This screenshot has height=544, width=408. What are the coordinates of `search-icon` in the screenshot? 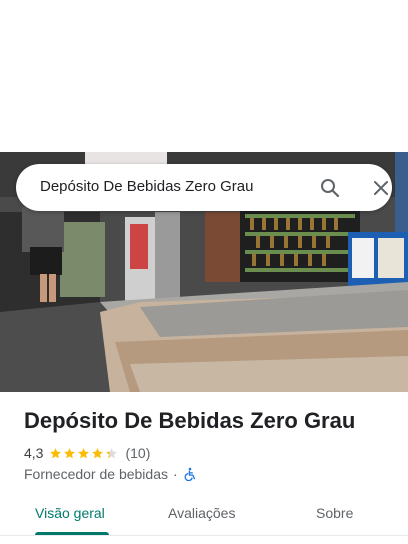 It's located at (330, 188).